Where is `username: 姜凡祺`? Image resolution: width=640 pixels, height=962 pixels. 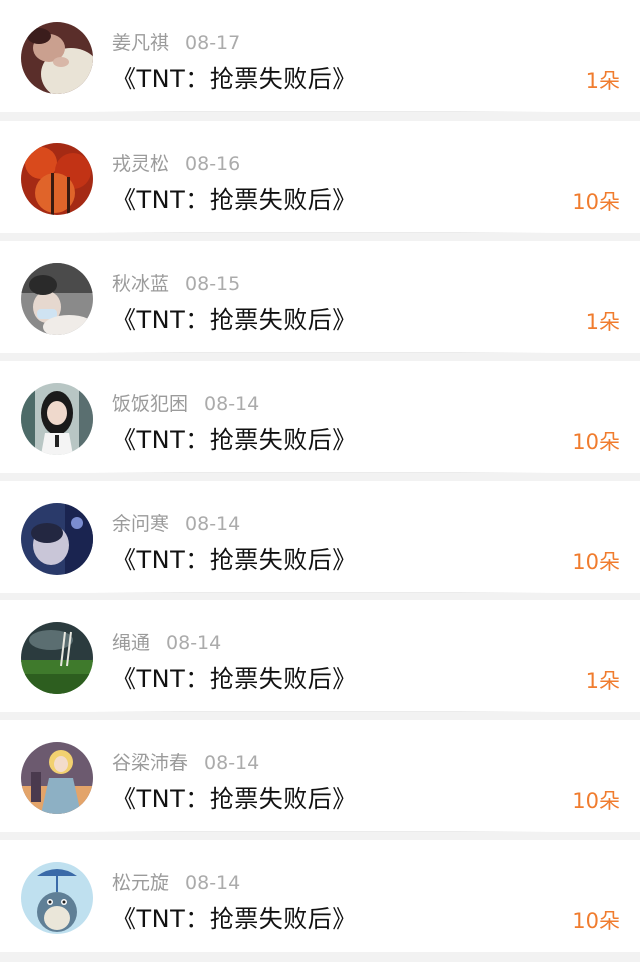
username: 姜凡祺 is located at coordinates (140, 43).